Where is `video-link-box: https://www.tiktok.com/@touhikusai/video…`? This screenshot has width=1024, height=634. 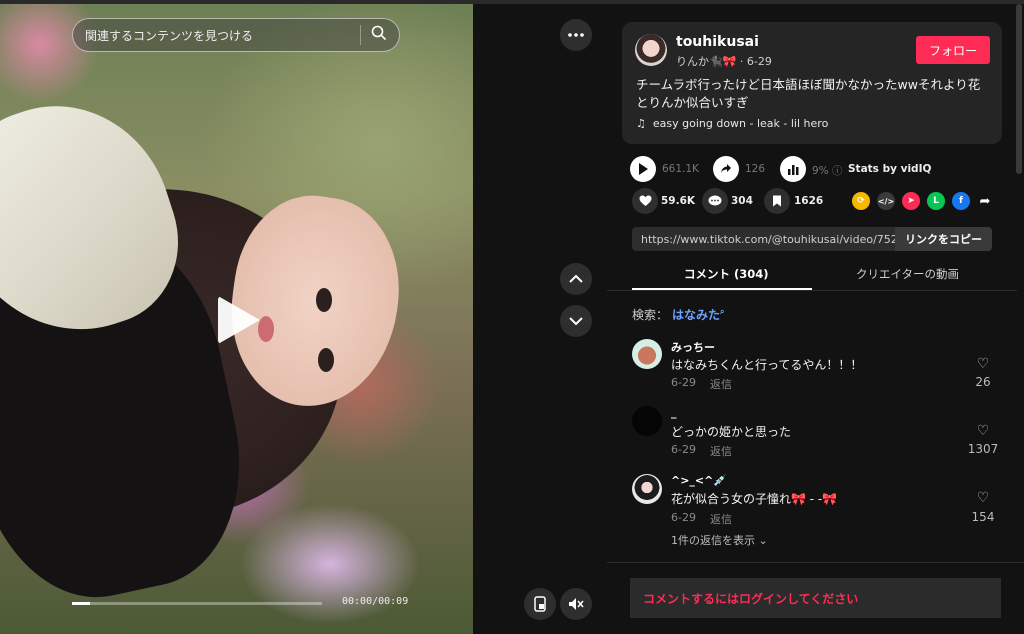 video-link-box: https://www.tiktok.com/@touhikusai/video… is located at coordinates (812, 239).